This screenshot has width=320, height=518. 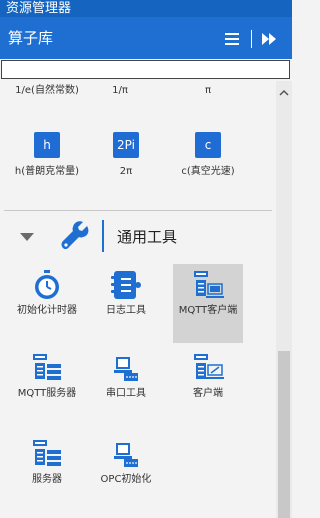 What do you see at coordinates (208, 171) in the screenshot?
I see `operator-label: c(真空光速)` at bounding box center [208, 171].